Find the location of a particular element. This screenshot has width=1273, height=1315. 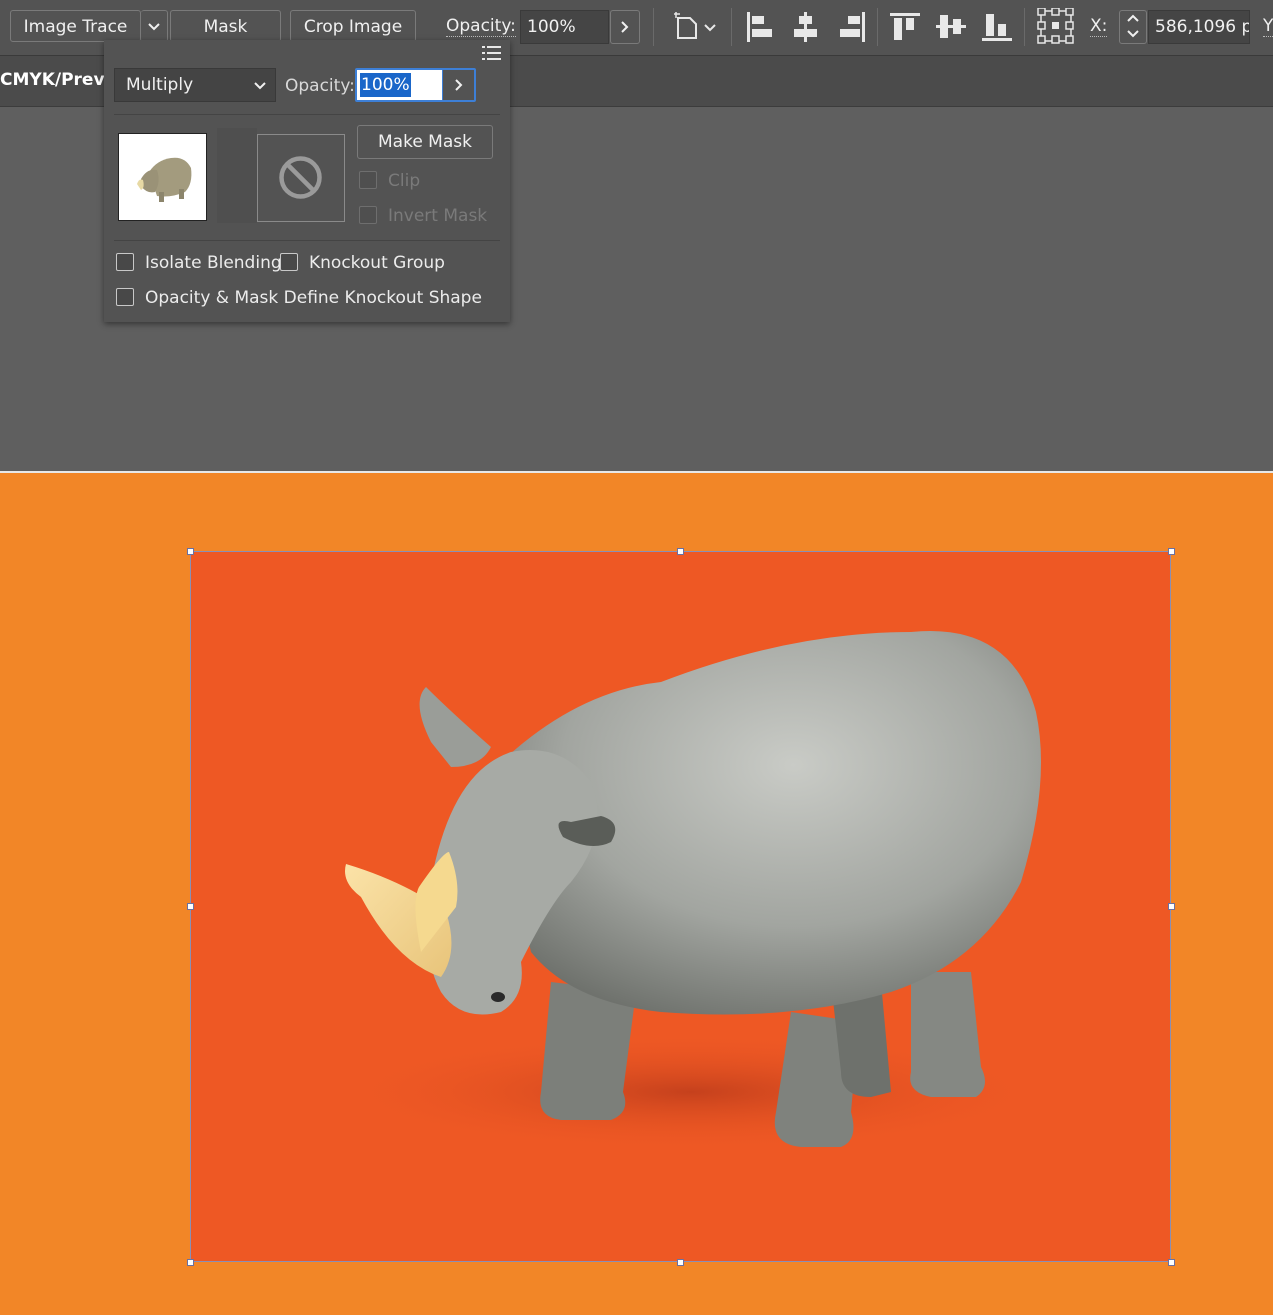

opacity-arrow-button is located at coordinates (625, 27).